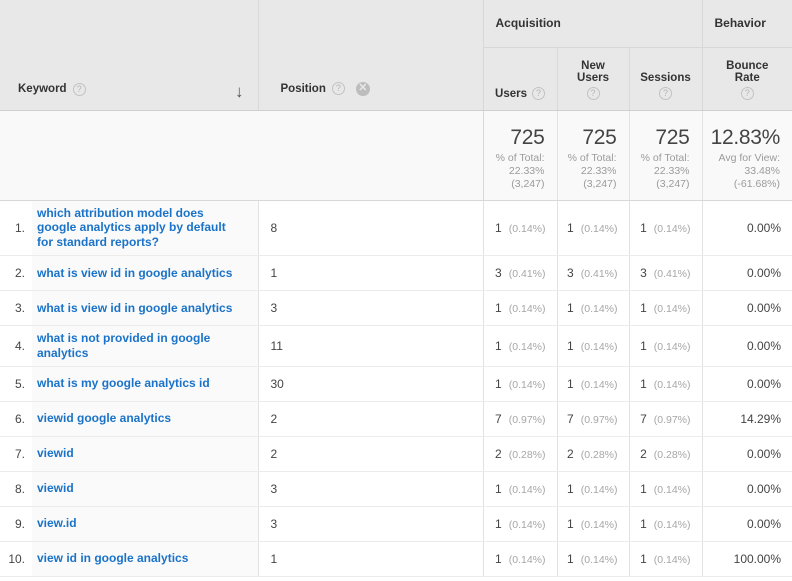 The width and height of the screenshot is (792, 581). Describe the element at coordinates (747, 71) in the screenshot. I see `column-label-bounce-rate: Bounce Rate` at that location.